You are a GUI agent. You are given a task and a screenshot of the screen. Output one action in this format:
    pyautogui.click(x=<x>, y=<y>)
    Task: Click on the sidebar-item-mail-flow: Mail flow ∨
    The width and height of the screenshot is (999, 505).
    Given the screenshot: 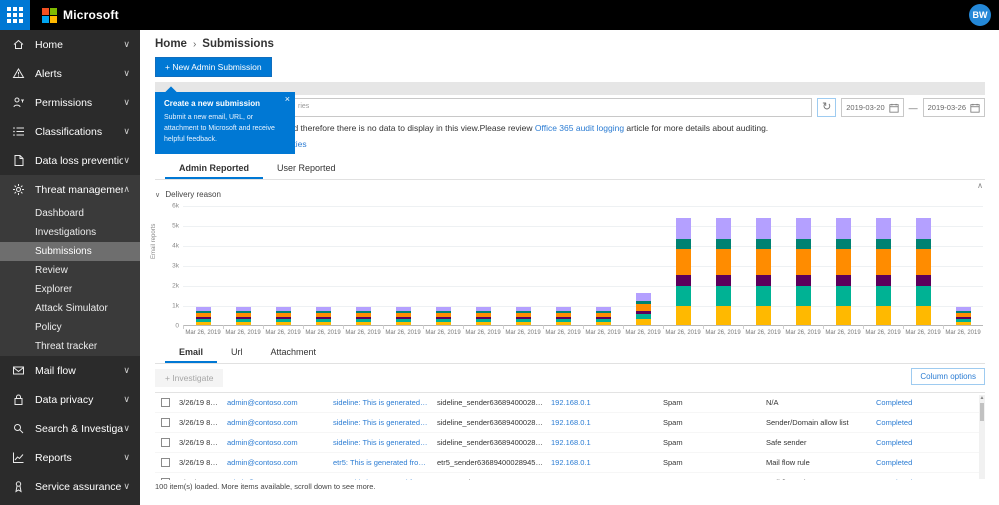 What is the action you would take?
    pyautogui.click(x=70, y=370)
    